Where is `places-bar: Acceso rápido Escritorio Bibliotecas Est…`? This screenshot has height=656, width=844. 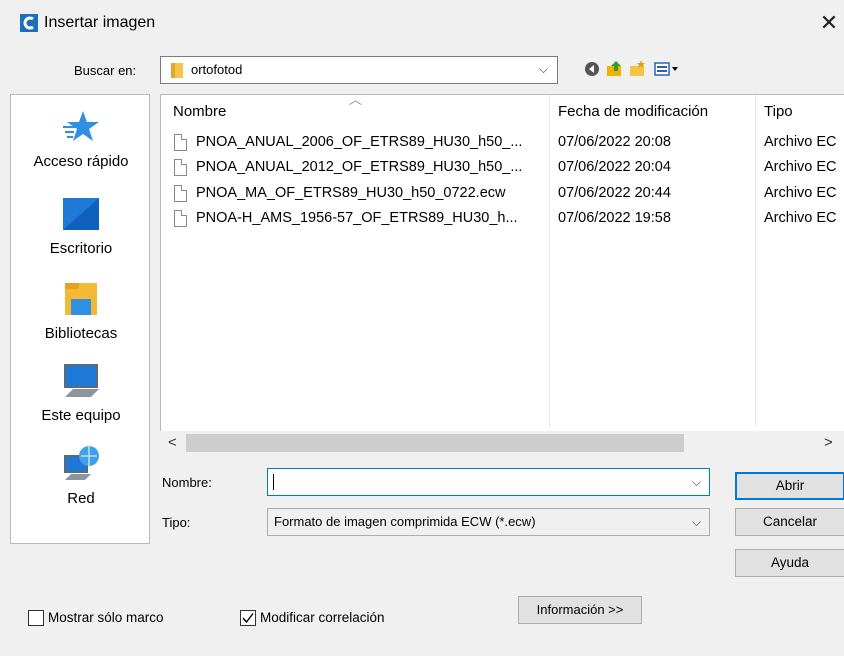
places-bar: Acceso rápido Escritorio Bibliotecas Est… is located at coordinates (80, 319).